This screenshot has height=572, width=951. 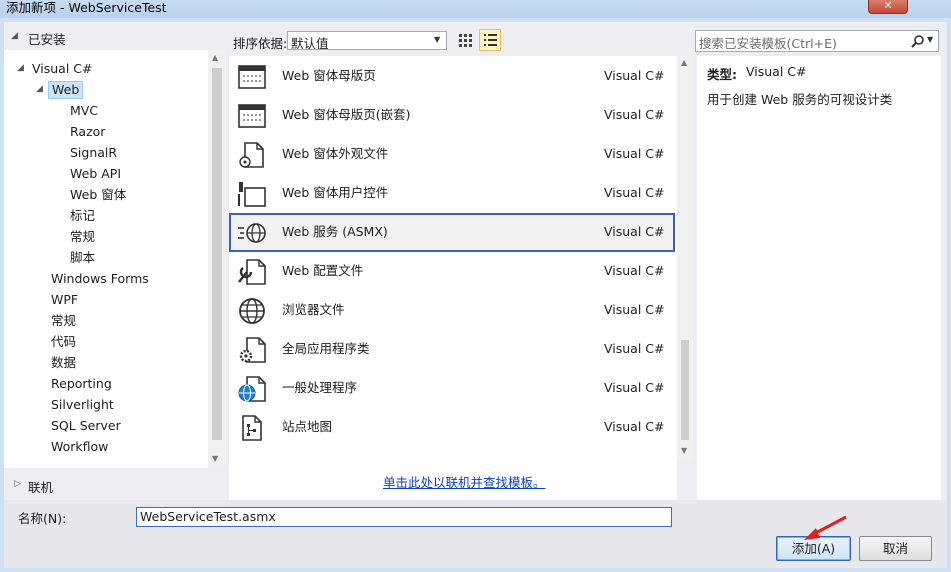 I want to click on template-description: 用于创建 Web 服务的可视设计类, so click(x=800, y=99).